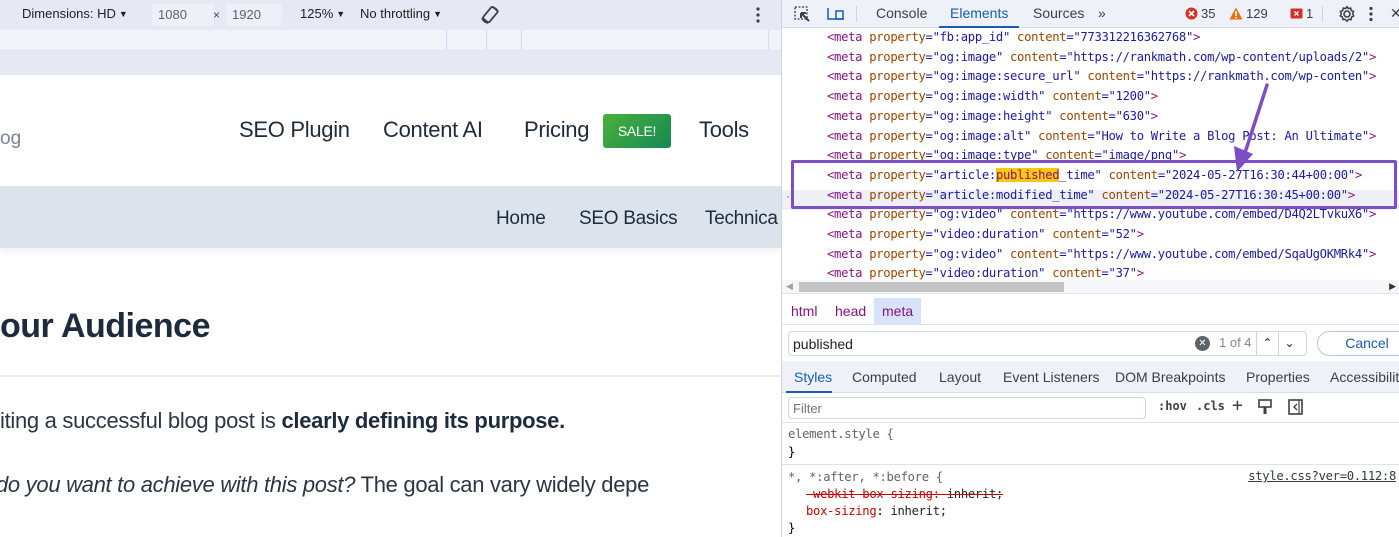 The height and width of the screenshot is (537, 1399). Describe the element at coordinates (848, 214) in the screenshot. I see `tag-name: <meta` at that location.